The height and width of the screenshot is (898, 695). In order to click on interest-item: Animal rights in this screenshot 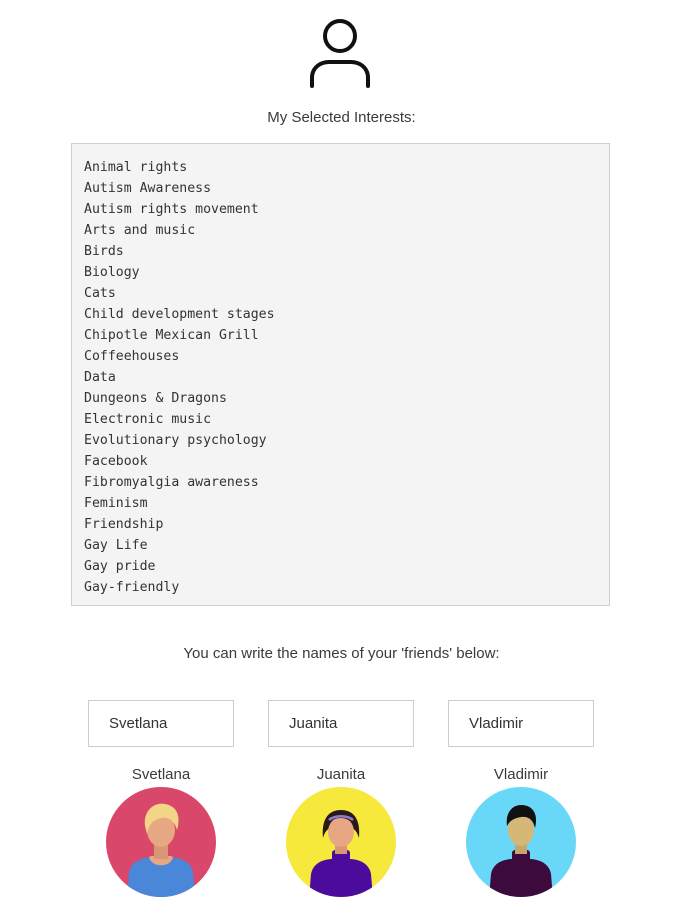, I will do `click(136, 167)`.